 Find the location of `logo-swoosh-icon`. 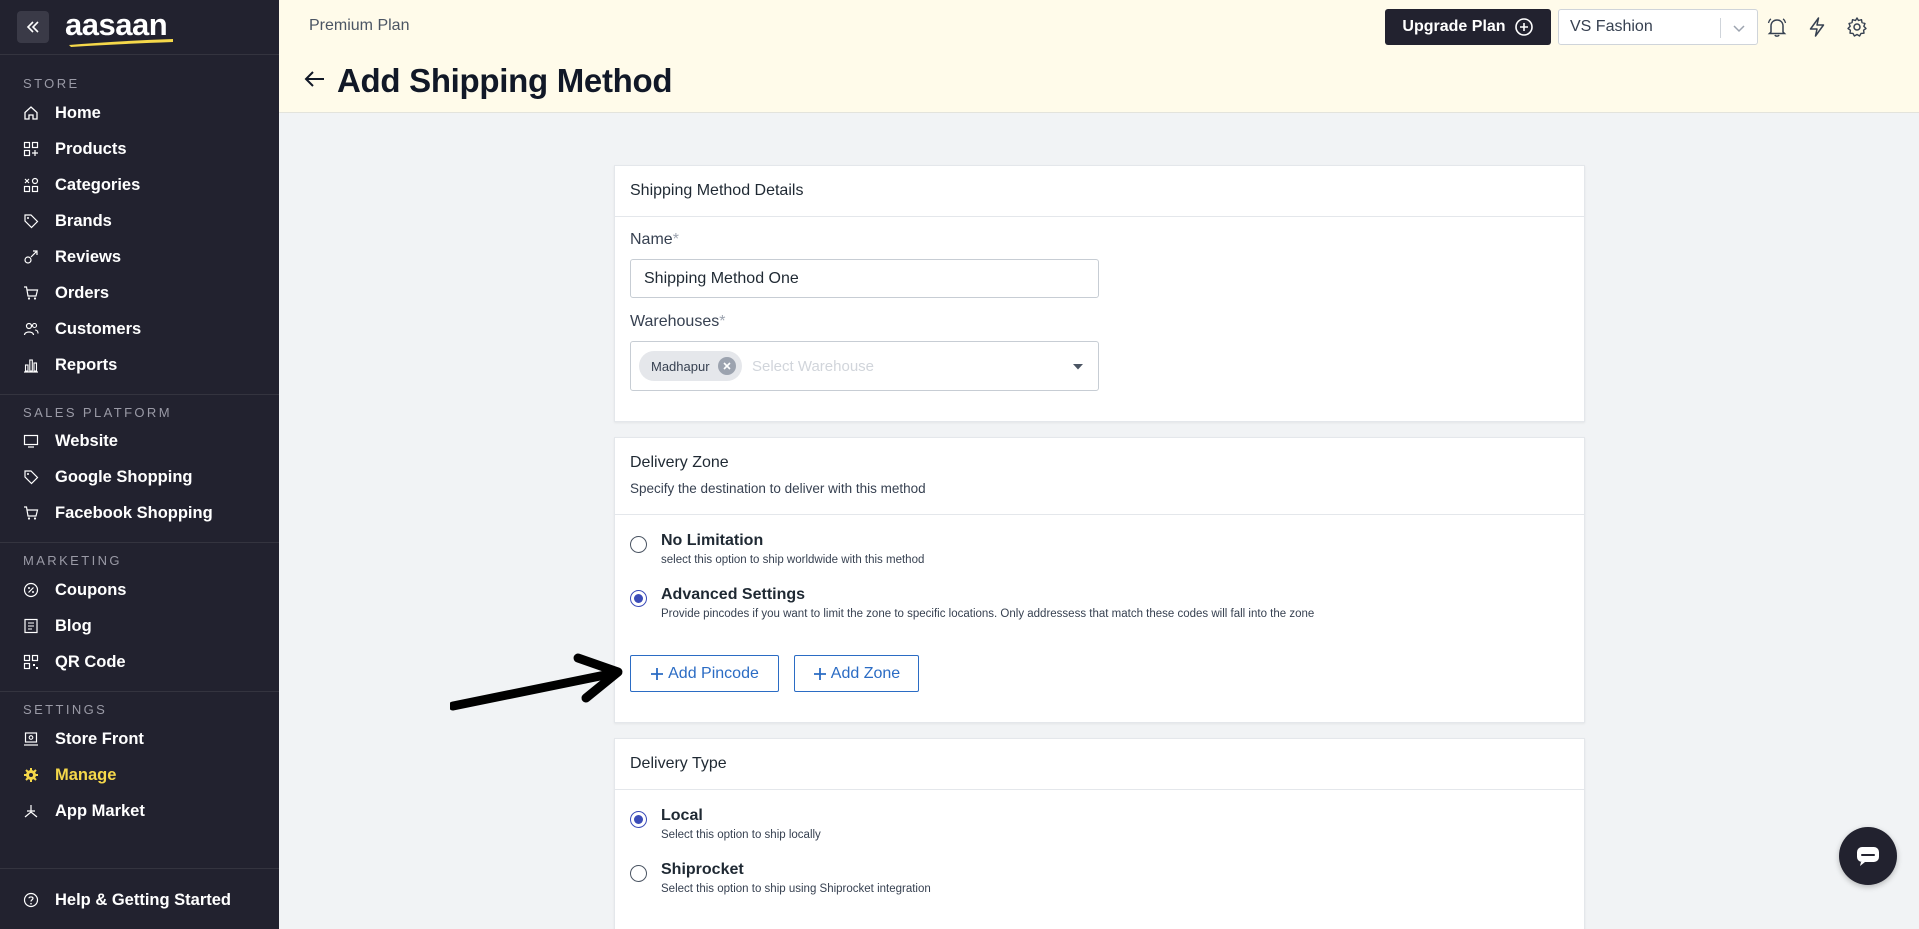

logo-swoosh-icon is located at coordinates (121, 42).